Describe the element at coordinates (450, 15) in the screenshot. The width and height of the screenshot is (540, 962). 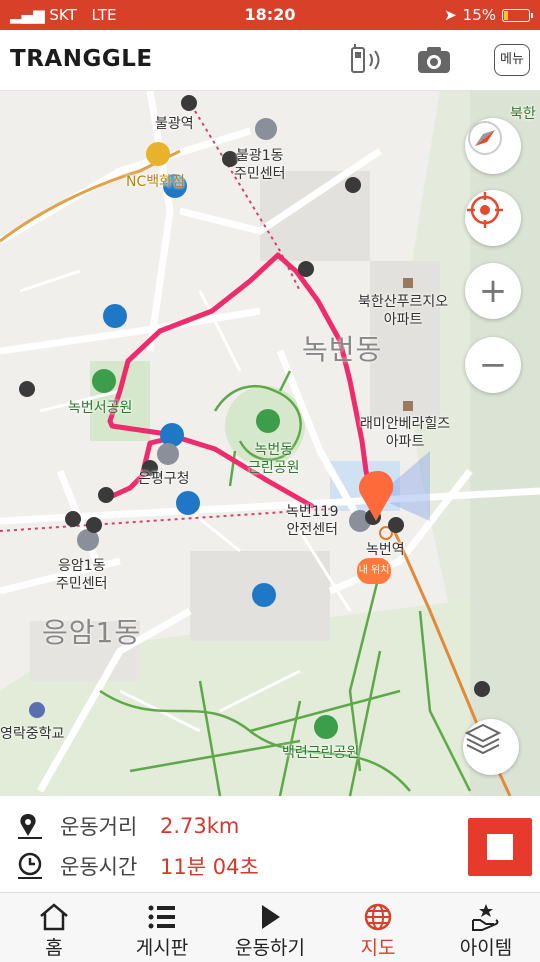
I see `location-arrow-icon: ➤` at that location.